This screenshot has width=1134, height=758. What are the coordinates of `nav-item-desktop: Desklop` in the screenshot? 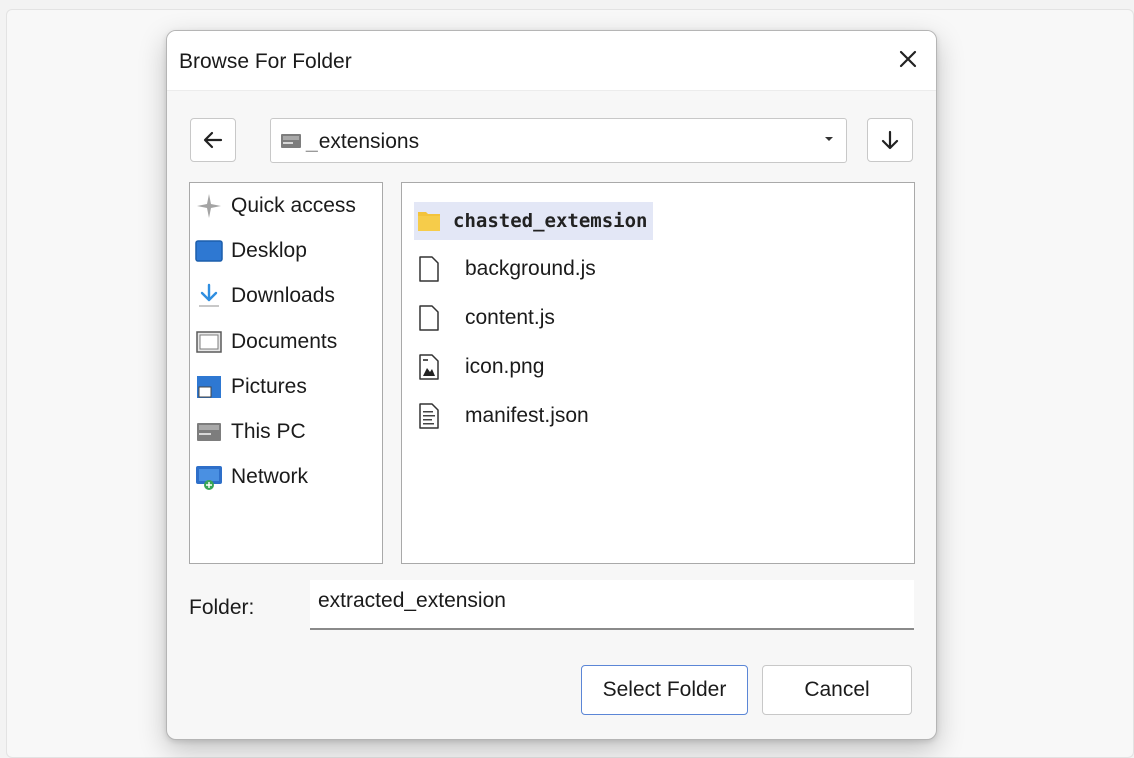 It's located at (286, 251).